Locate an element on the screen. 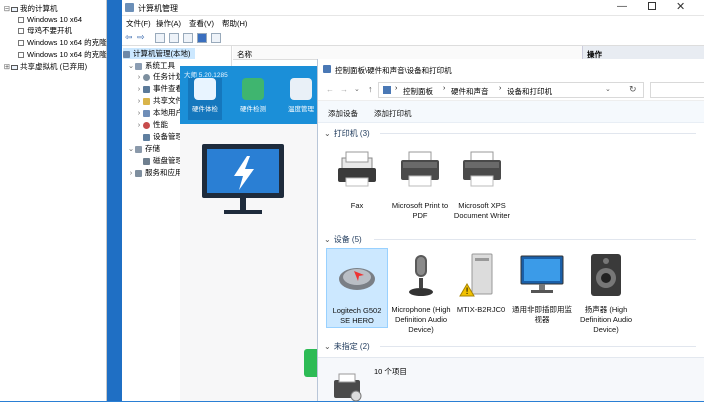  menu-view: 查看(V) is located at coordinates (201, 23).